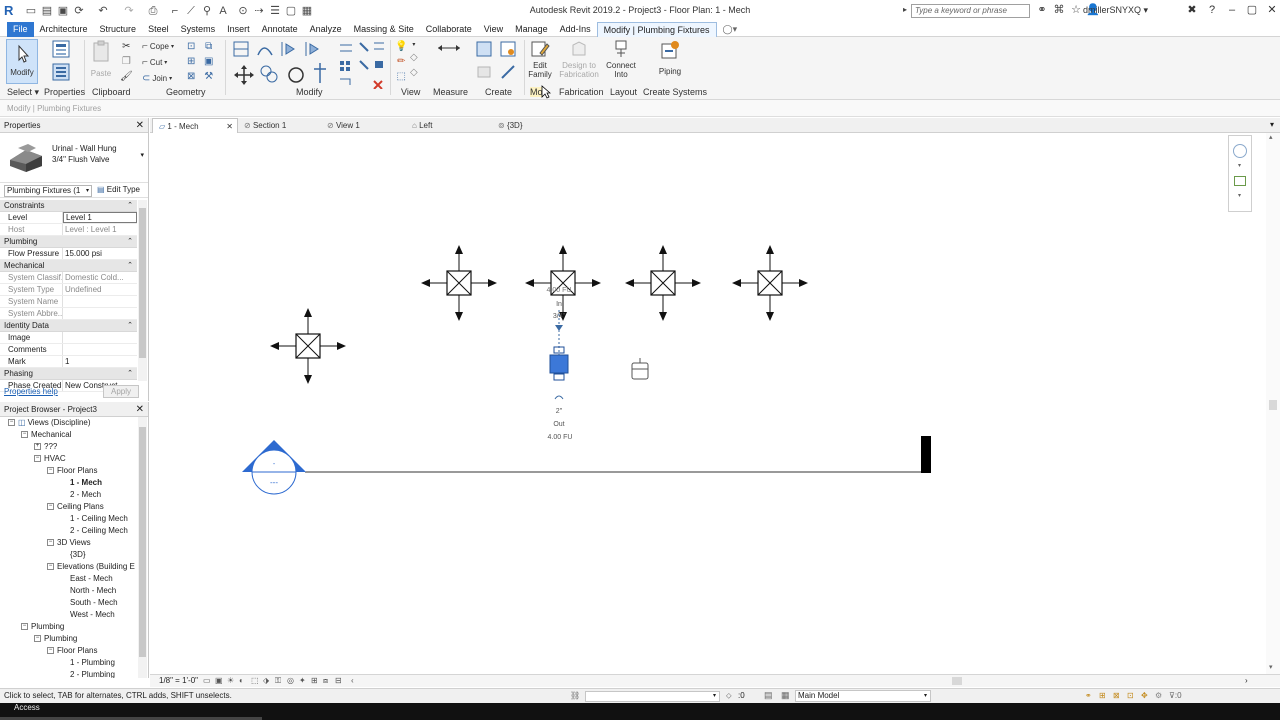 This screenshot has width=1280, height=720. I want to click on tree-node: North - Mech, so click(69, 591).